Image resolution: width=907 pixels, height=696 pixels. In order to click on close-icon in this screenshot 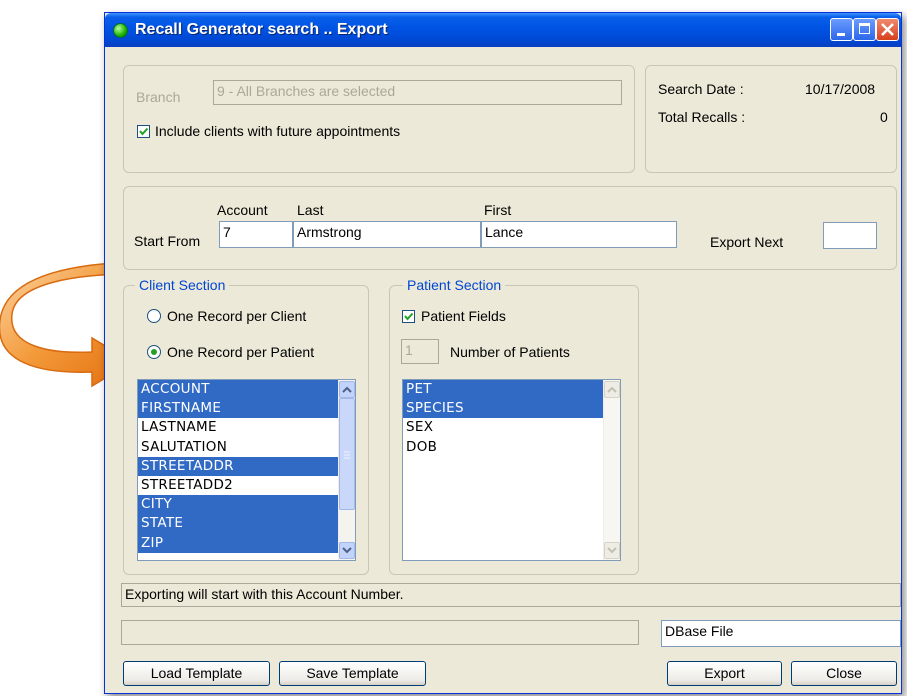, I will do `click(887, 29)`.